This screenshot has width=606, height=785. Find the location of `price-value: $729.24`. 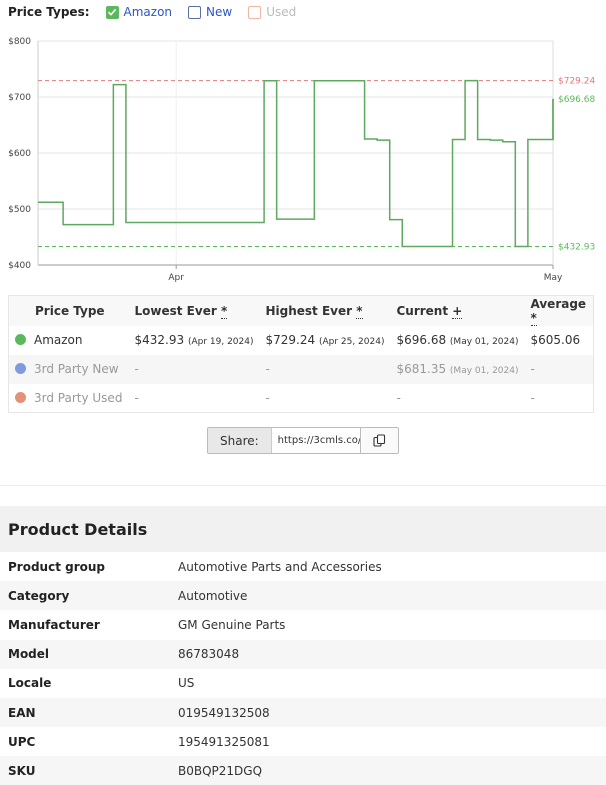

price-value: $729.24 is located at coordinates (290, 340).